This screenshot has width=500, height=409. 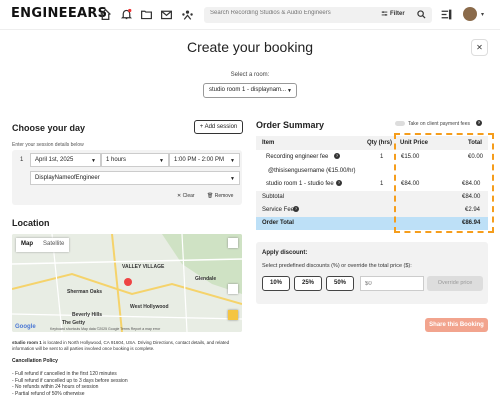 I want to click on duration-select: 1 hours ▼, so click(x=135, y=160).